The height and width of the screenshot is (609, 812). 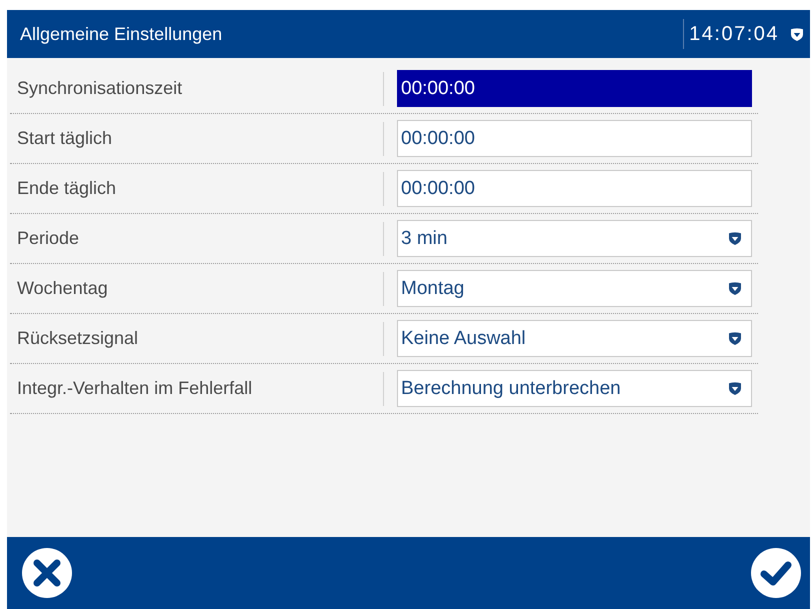 What do you see at coordinates (100, 88) in the screenshot?
I see `setting-label: Synchronisationszeit` at bounding box center [100, 88].